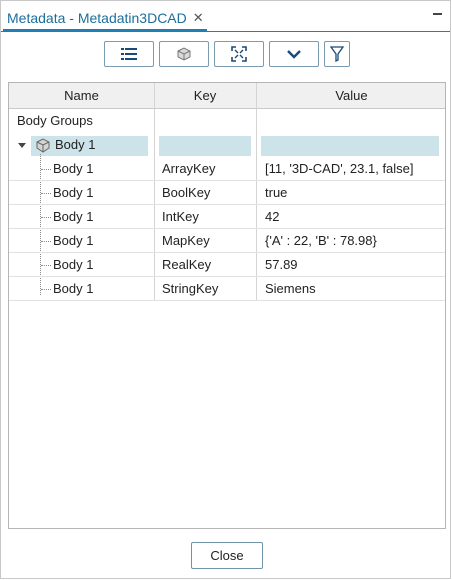 Image resolution: width=452 pixels, height=580 pixels. Describe the element at coordinates (227, 217) in the screenshot. I see `table-row: Body 1 IntKey 42` at that location.